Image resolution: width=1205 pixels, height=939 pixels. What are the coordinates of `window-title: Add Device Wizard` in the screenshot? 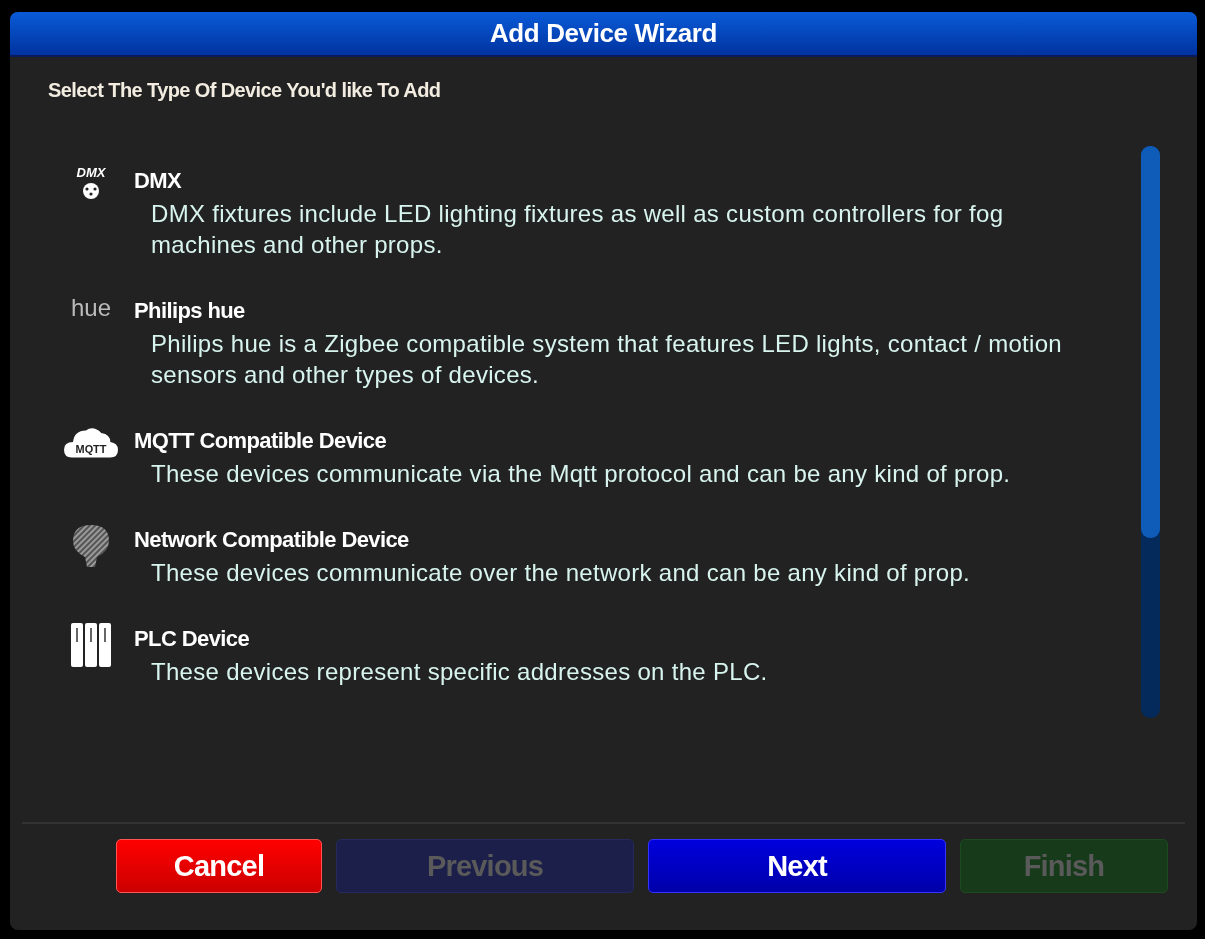 It's located at (603, 33).